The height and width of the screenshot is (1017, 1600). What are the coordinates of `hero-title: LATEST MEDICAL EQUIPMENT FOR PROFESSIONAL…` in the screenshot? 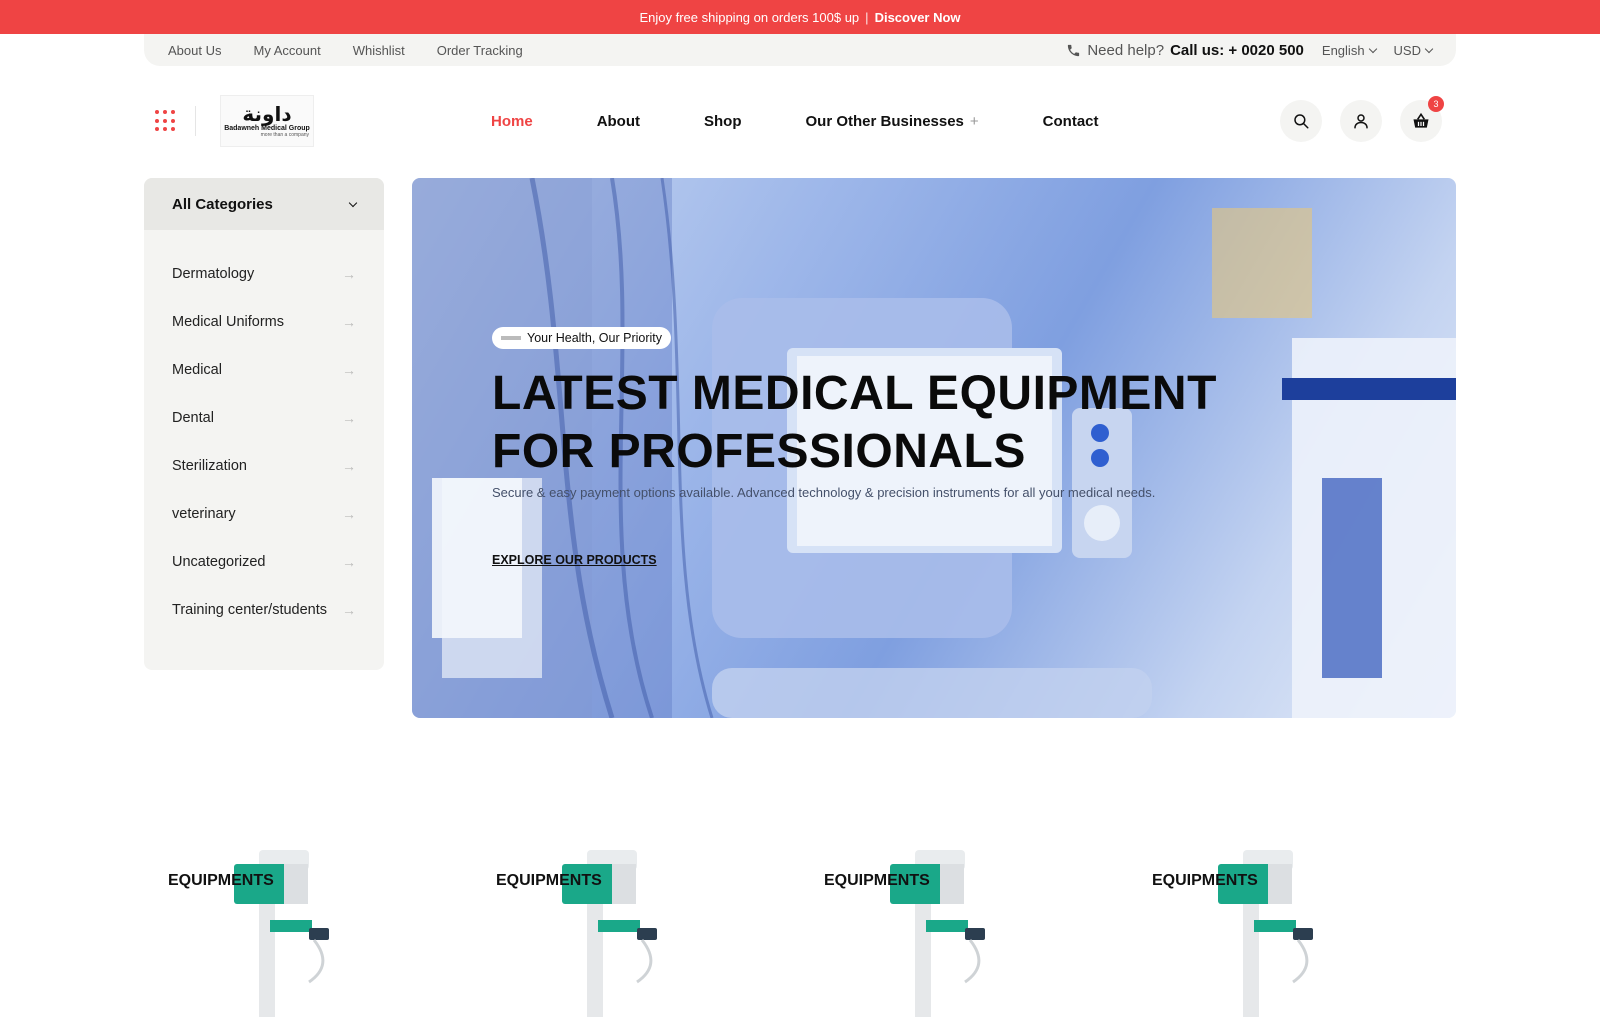 It's located at (854, 423).